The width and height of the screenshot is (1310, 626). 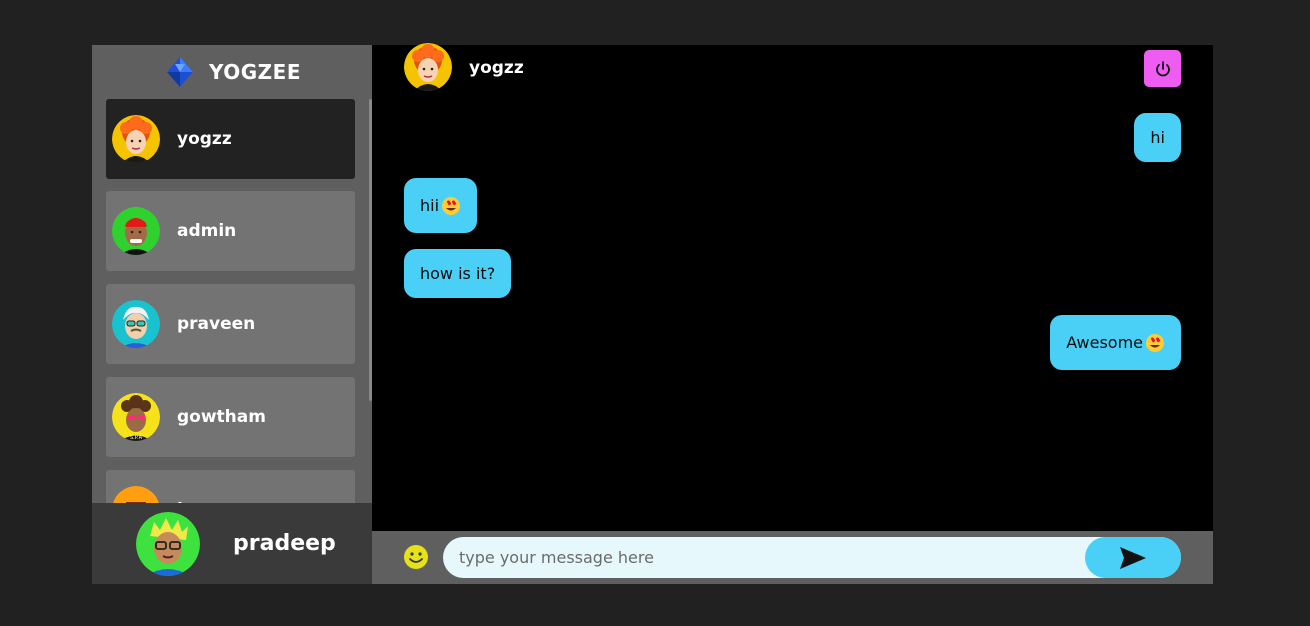 I want to click on contact-name: admin, so click(x=207, y=231).